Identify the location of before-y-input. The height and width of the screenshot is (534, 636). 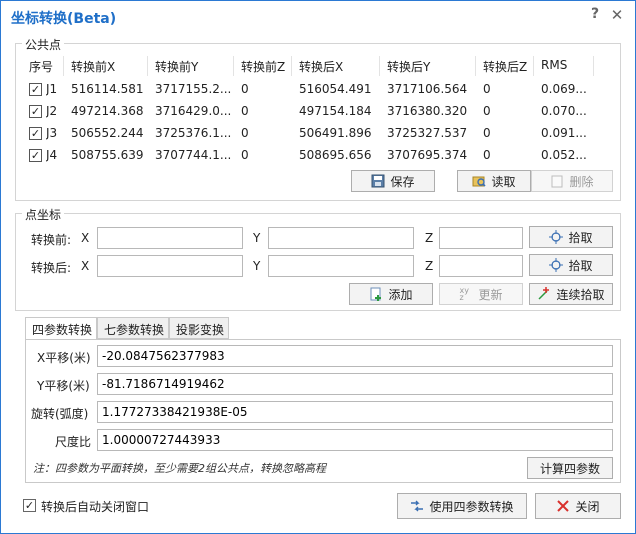
(341, 238).